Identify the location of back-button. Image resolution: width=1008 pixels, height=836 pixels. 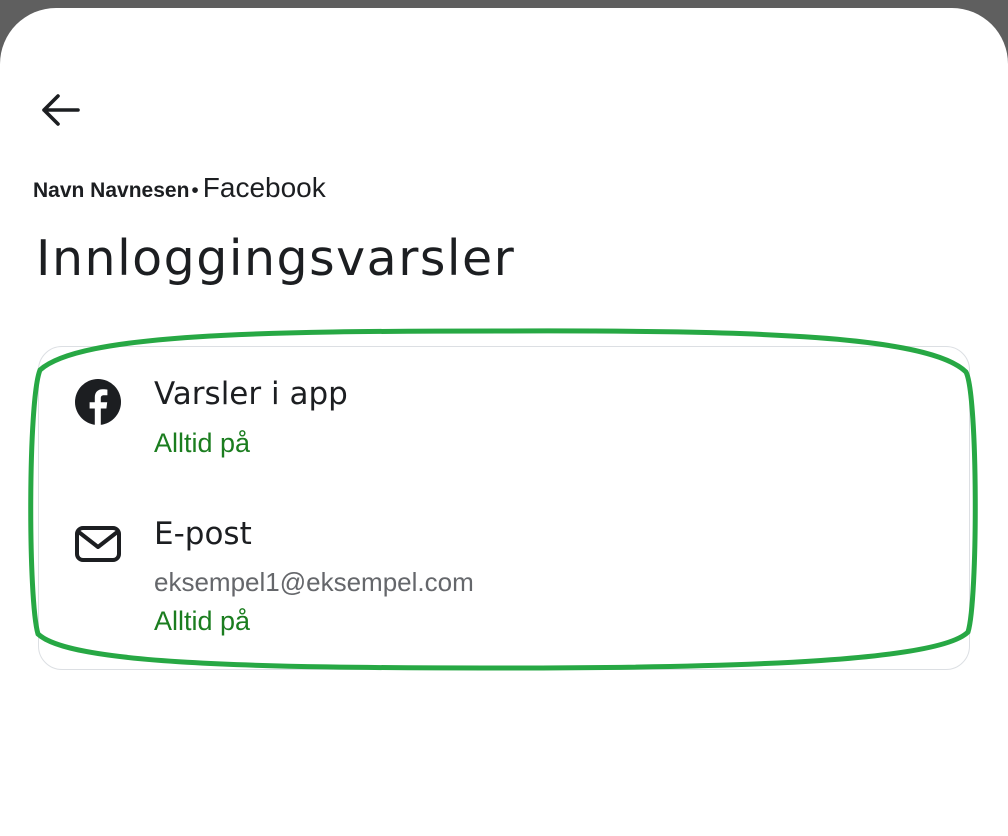
(60, 110).